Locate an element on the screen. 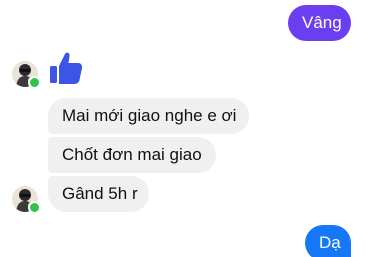  message-text: Vâng is located at coordinates (322, 22).